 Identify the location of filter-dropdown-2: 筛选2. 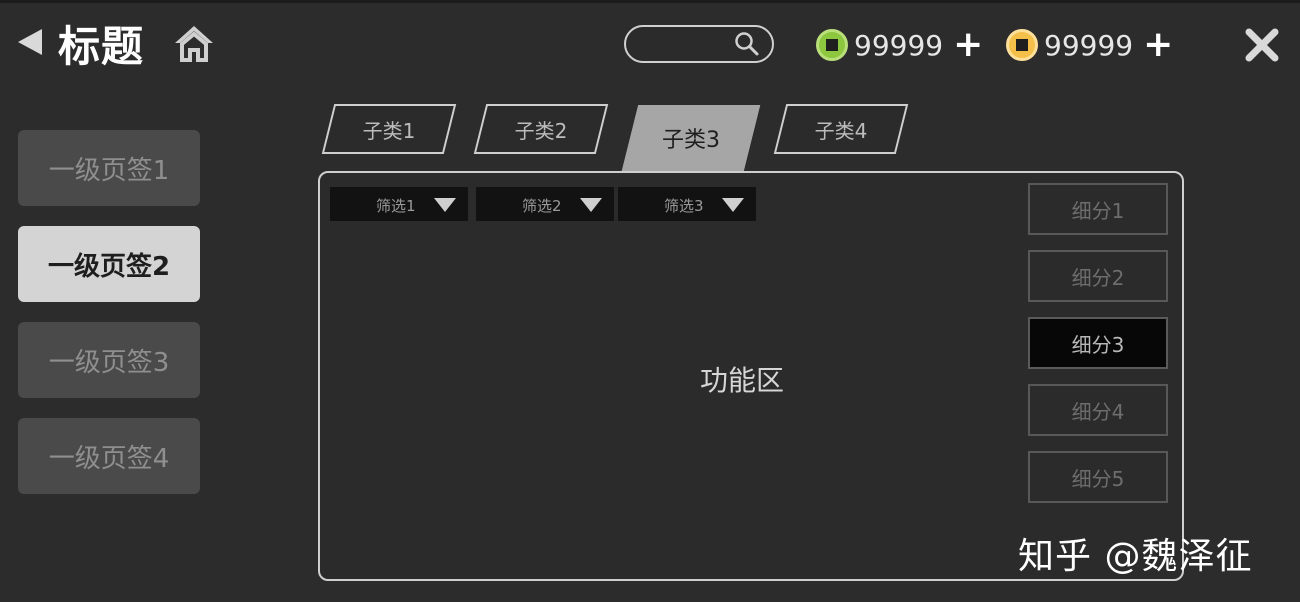
(545, 204).